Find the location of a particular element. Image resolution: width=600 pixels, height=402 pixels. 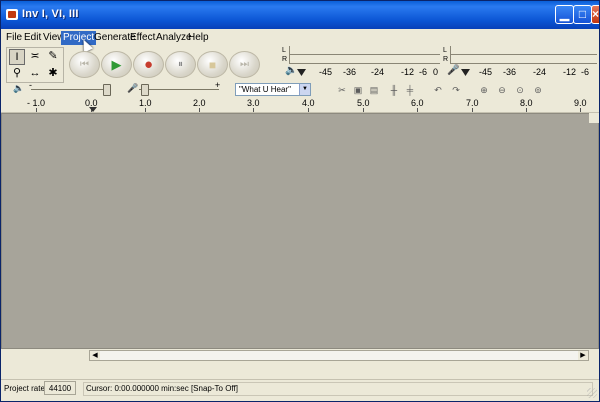

input-scale-label: -45 is located at coordinates (486, 72).